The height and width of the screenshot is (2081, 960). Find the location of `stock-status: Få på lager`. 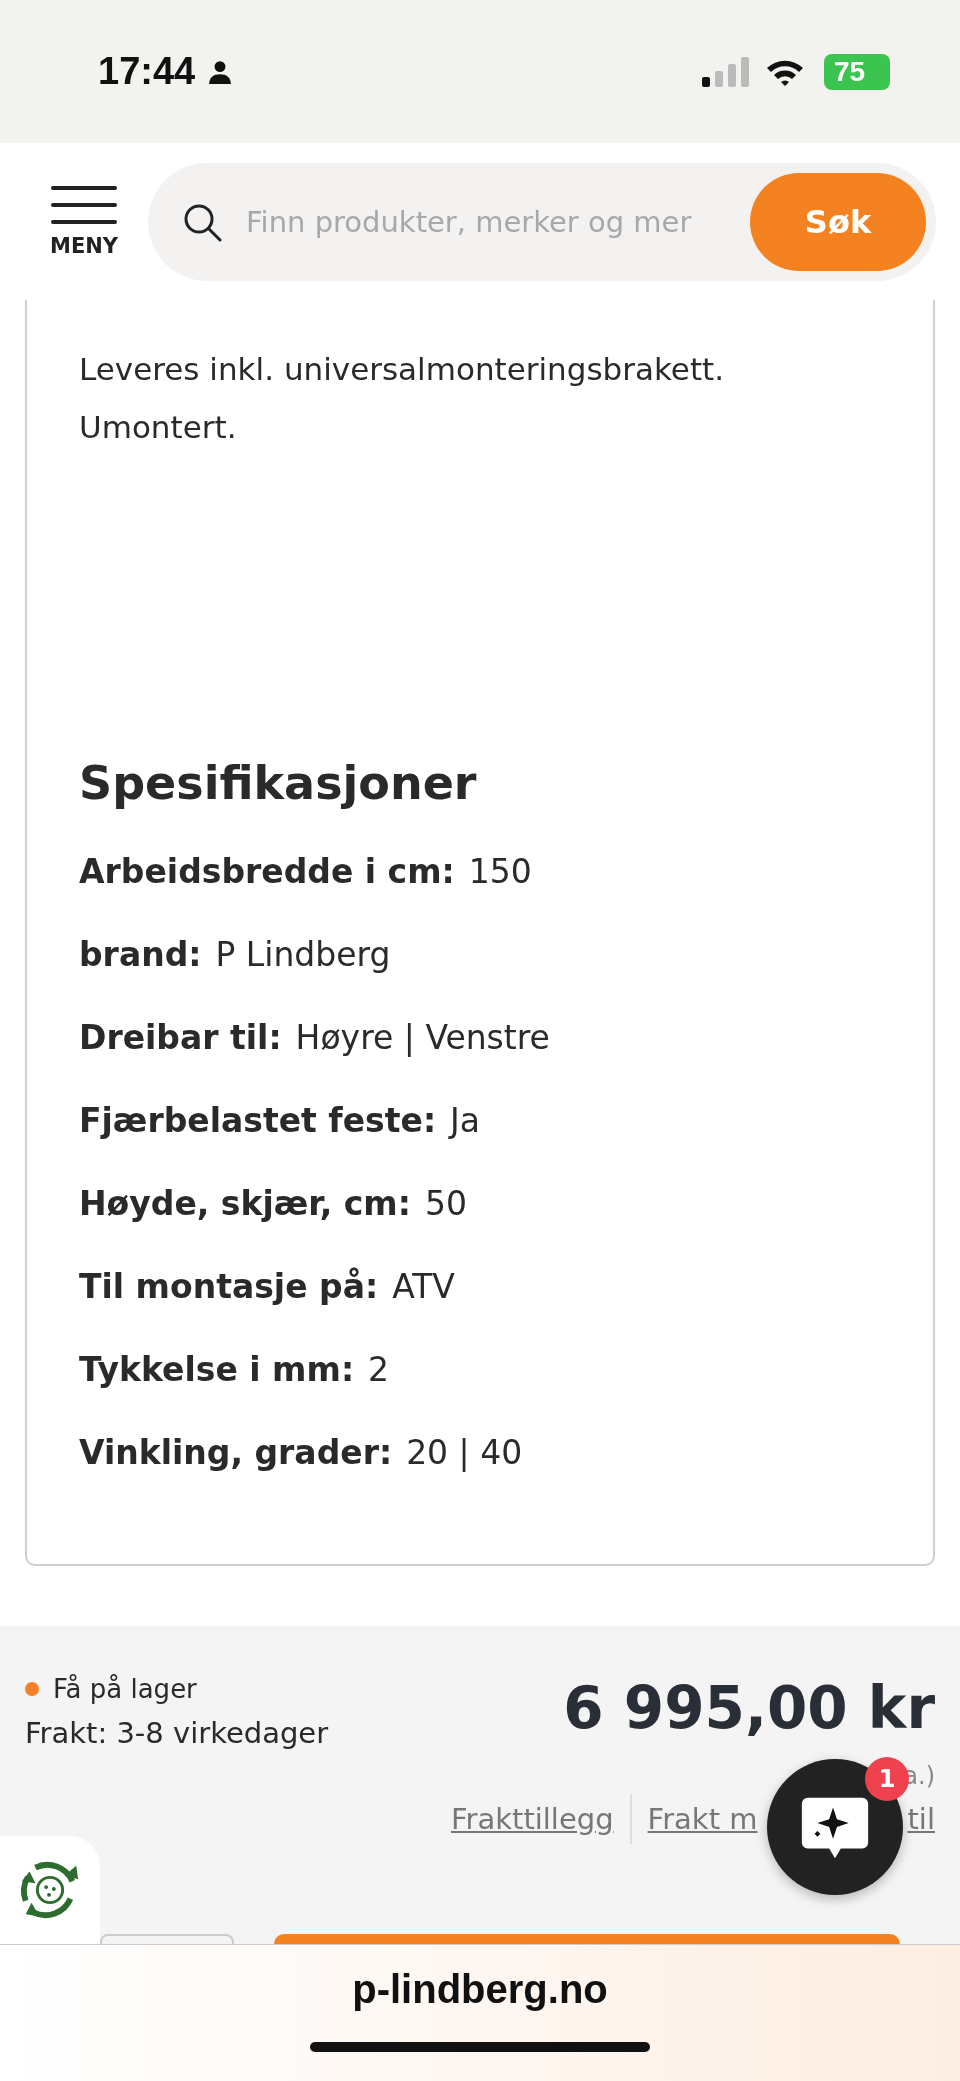

stock-status: Få på lager is located at coordinates (125, 1689).